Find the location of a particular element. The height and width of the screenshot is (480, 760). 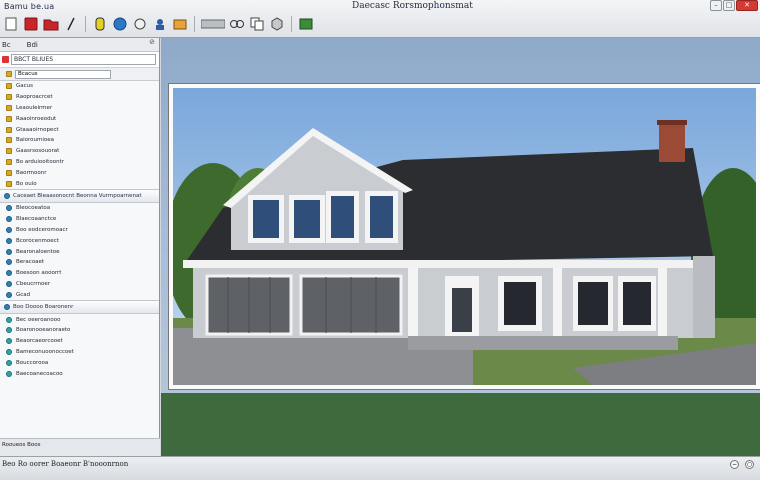

fit-icon: ○ is located at coordinates (749, 464).